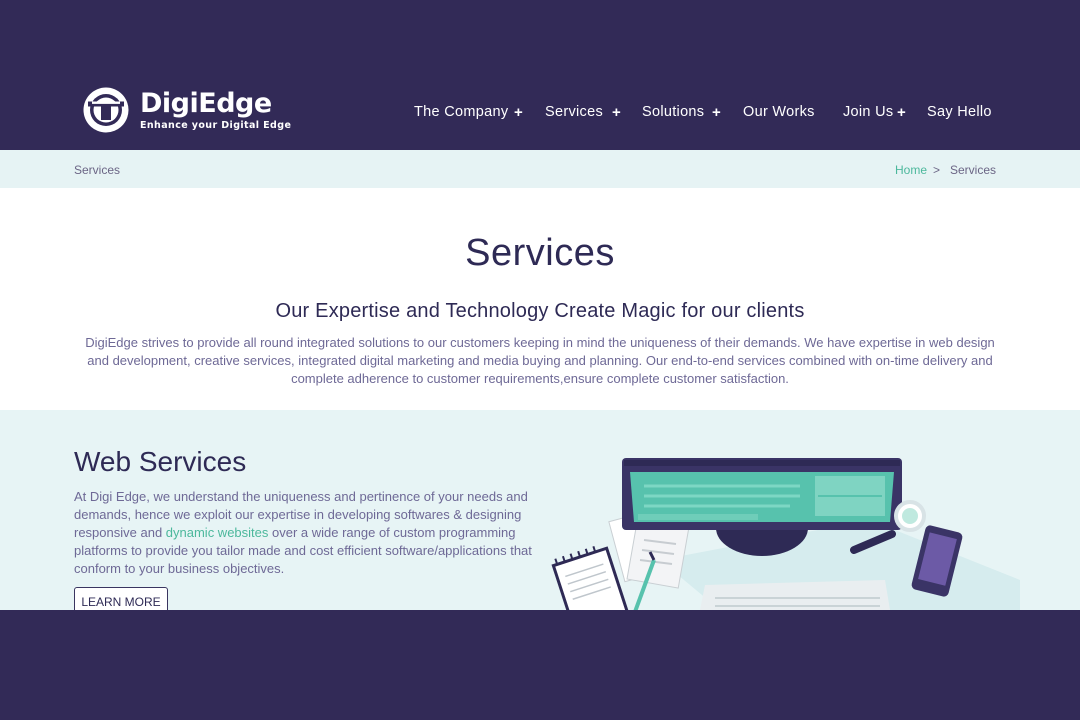  Describe the element at coordinates (206, 103) in the screenshot. I see `brand-name: DigiEdge` at that location.